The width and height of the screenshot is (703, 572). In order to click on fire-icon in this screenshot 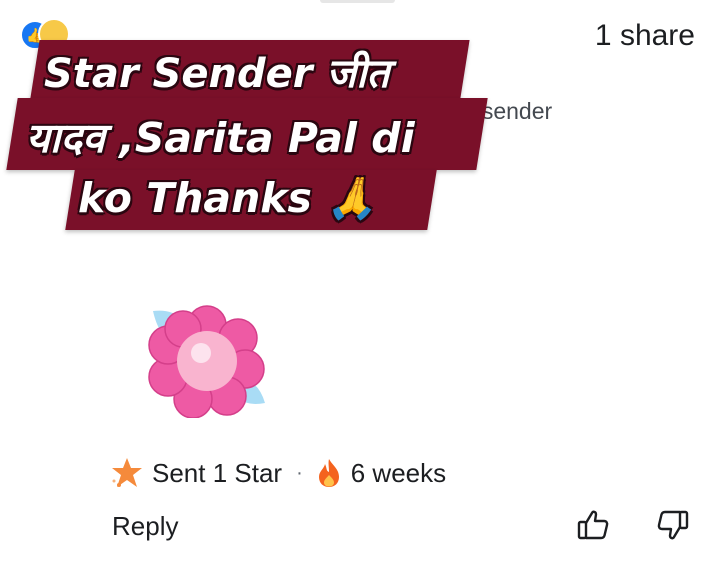, I will do `click(328, 473)`.